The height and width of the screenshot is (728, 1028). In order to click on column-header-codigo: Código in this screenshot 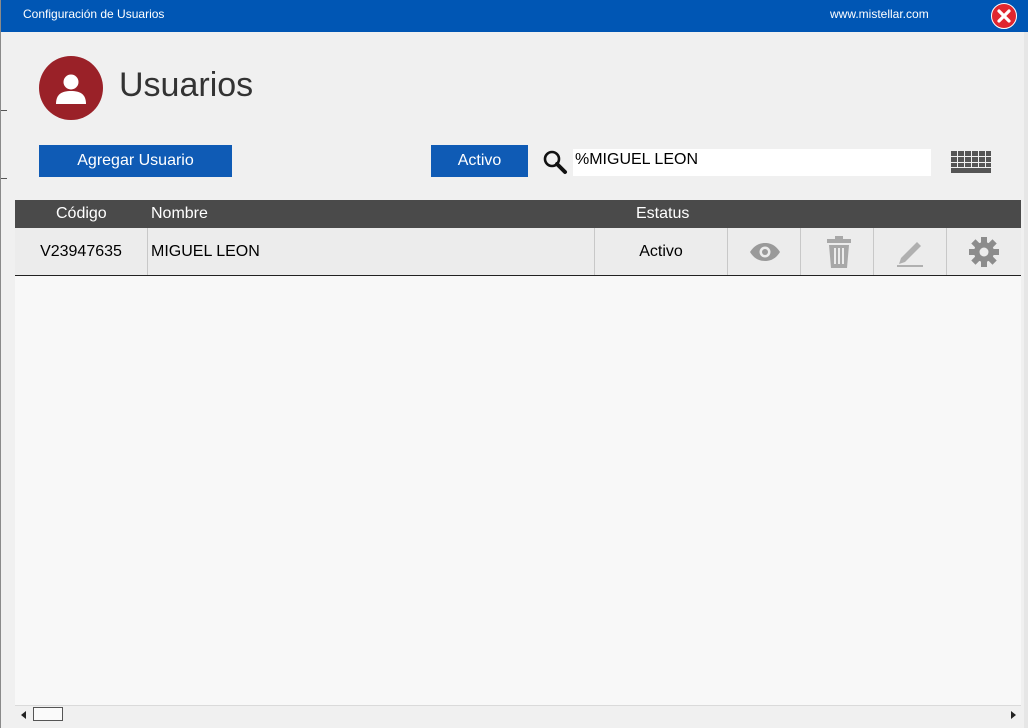, I will do `click(81, 214)`.